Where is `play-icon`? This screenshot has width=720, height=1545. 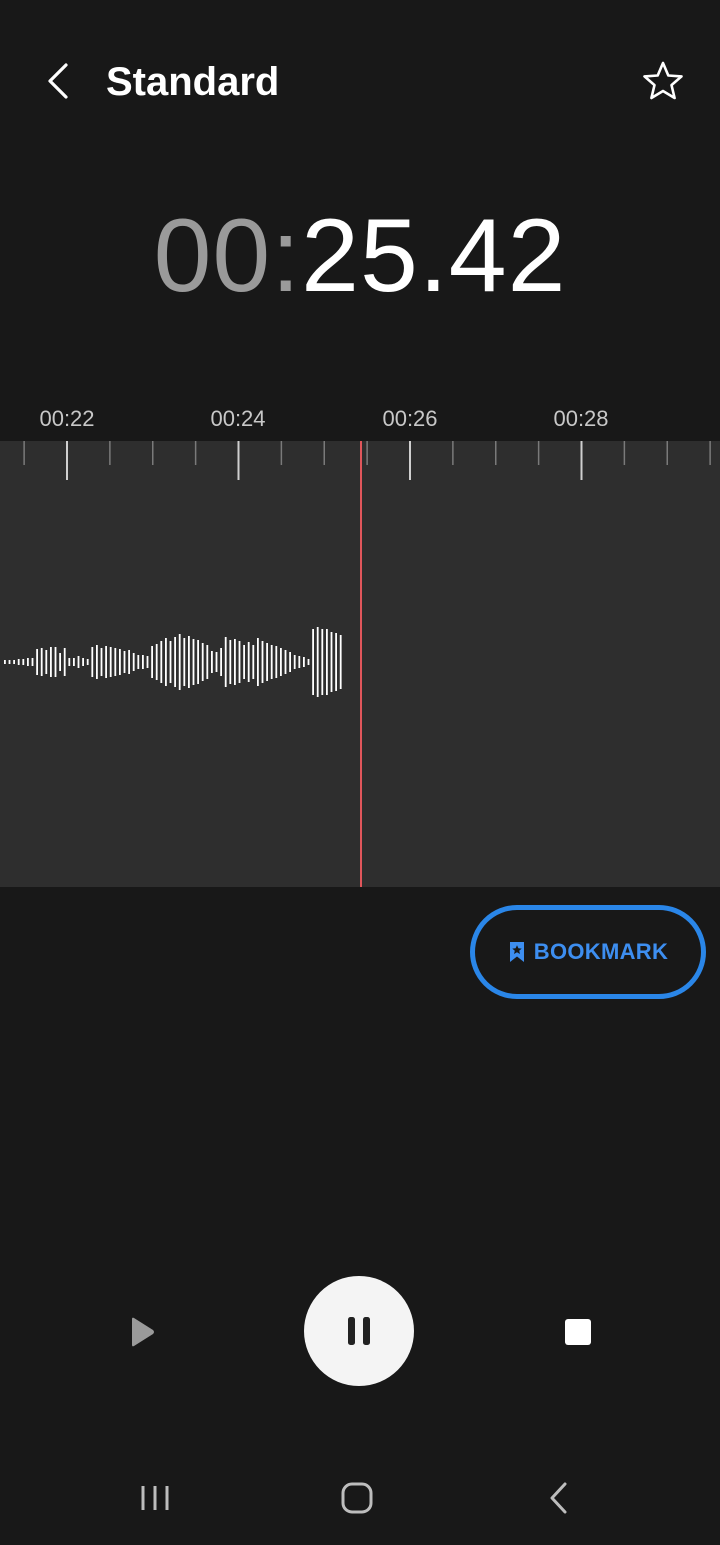 play-icon is located at coordinates (143, 1332).